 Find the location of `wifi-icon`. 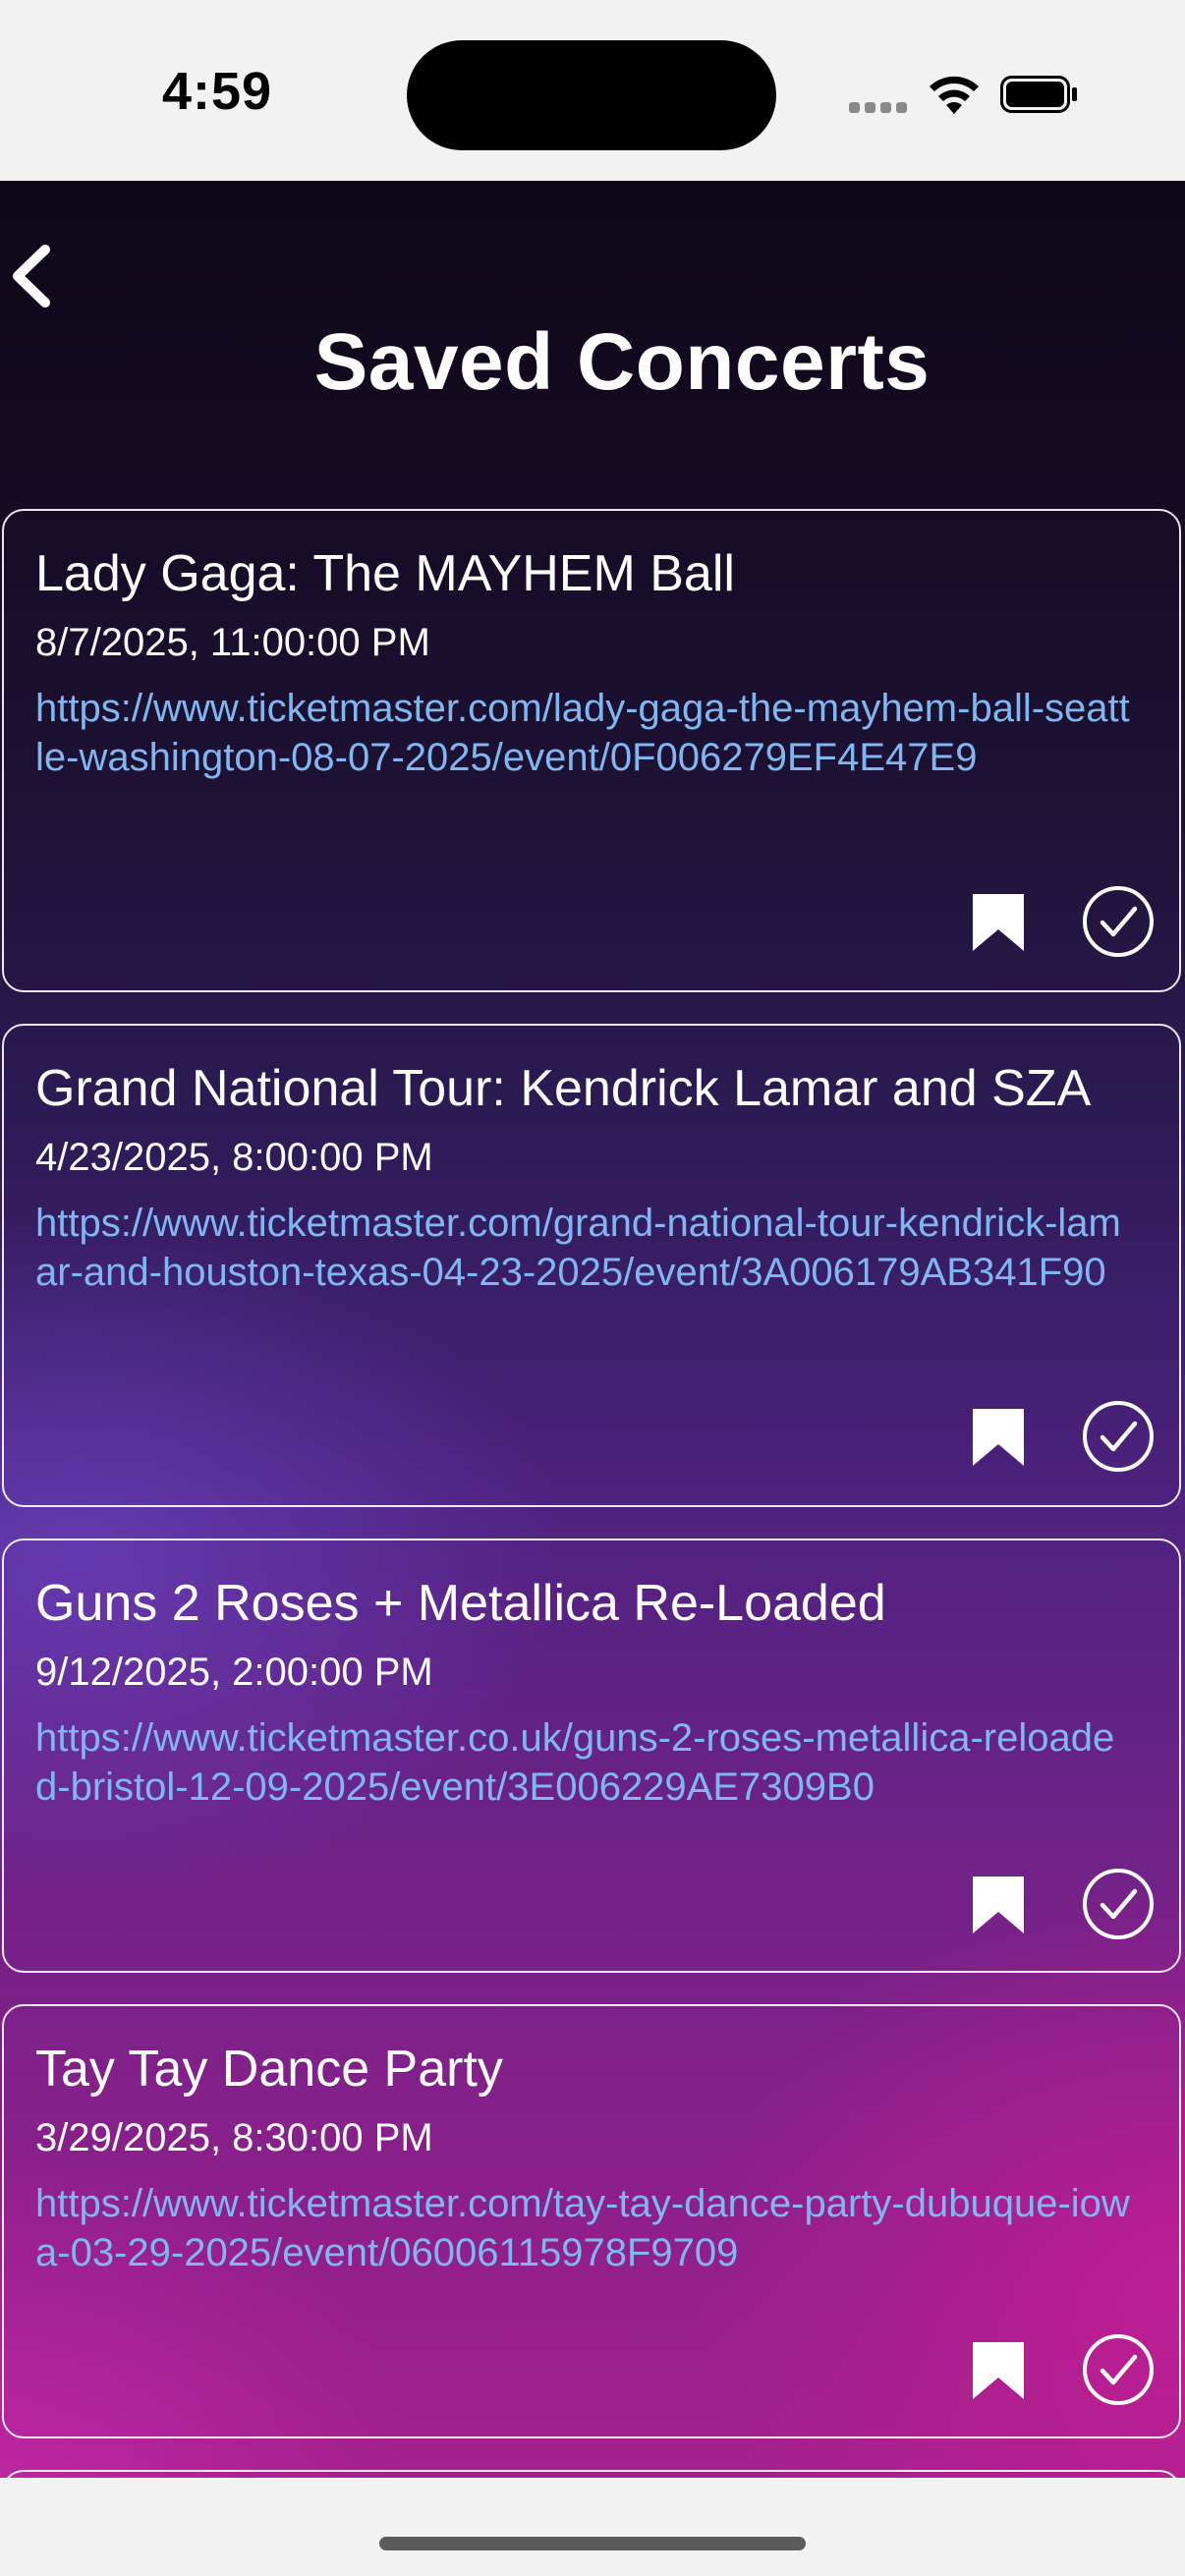

wifi-icon is located at coordinates (955, 95).